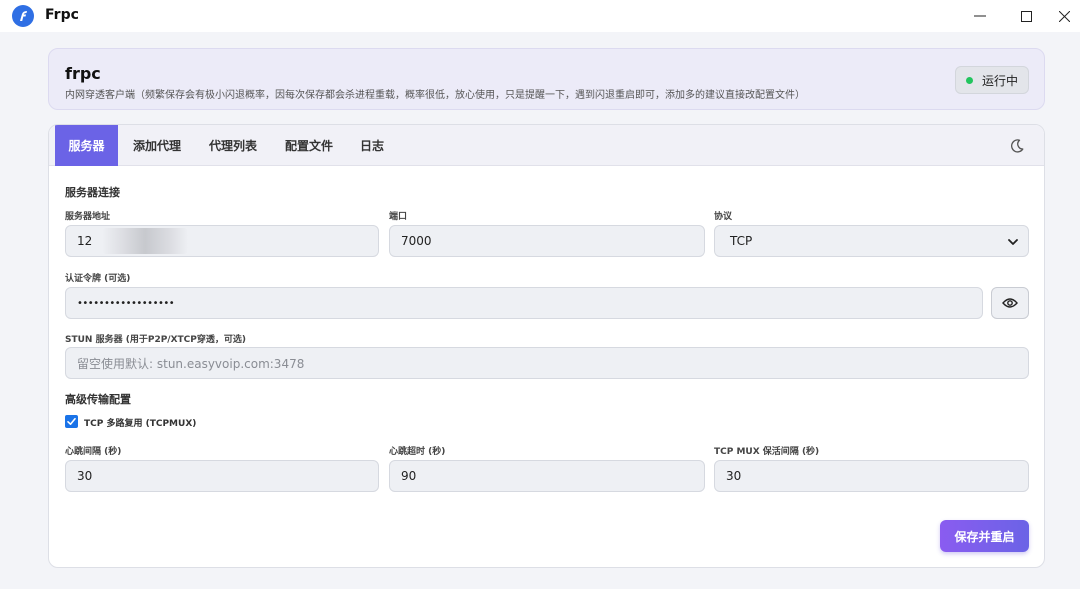 The width and height of the screenshot is (1080, 589). What do you see at coordinates (191, 363) in the screenshot?
I see `stun-placeholder: 留空使用默认: stun.easyvoip.com:3478` at bounding box center [191, 363].